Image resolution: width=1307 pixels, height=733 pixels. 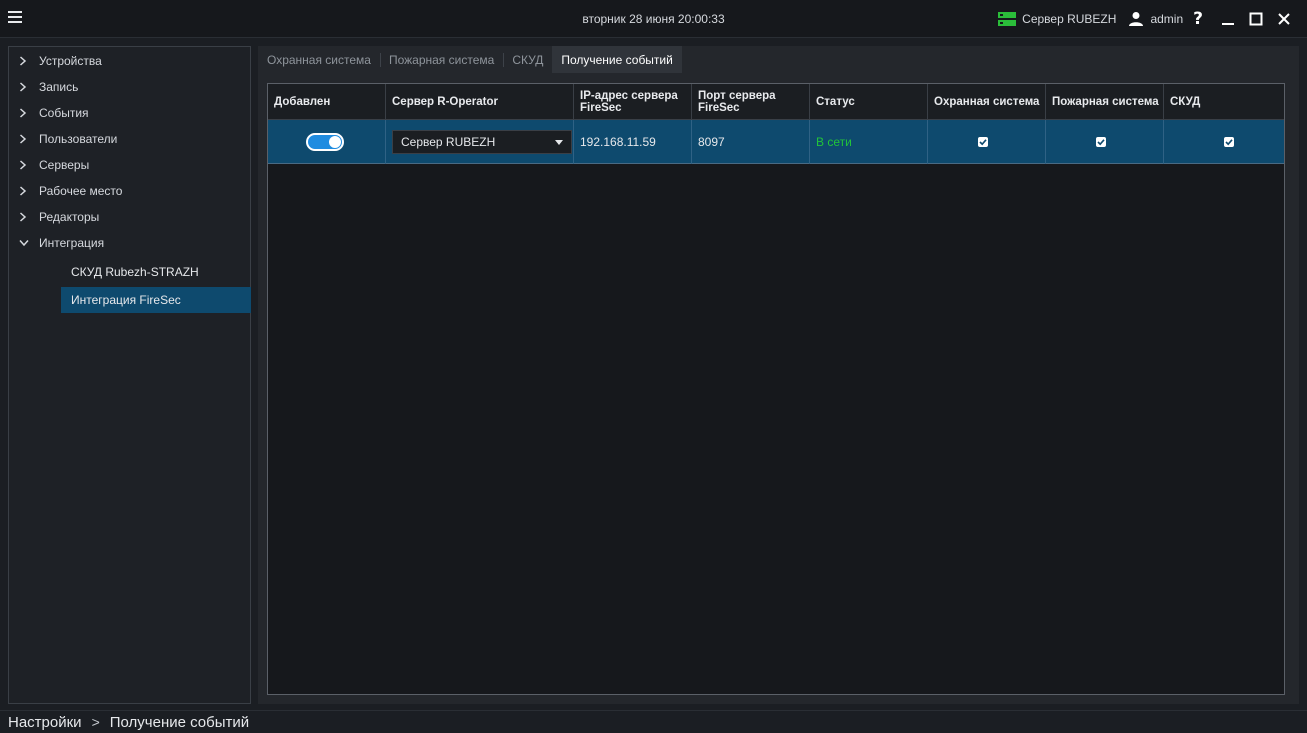 I want to click on sidebar-subitem-label: Интеграция FireSec, so click(x=126, y=300).